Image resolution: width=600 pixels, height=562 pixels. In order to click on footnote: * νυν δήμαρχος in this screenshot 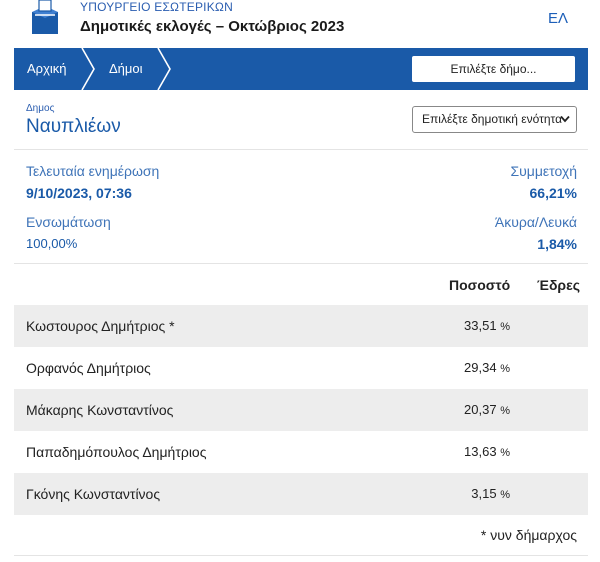, I will do `click(528, 535)`.